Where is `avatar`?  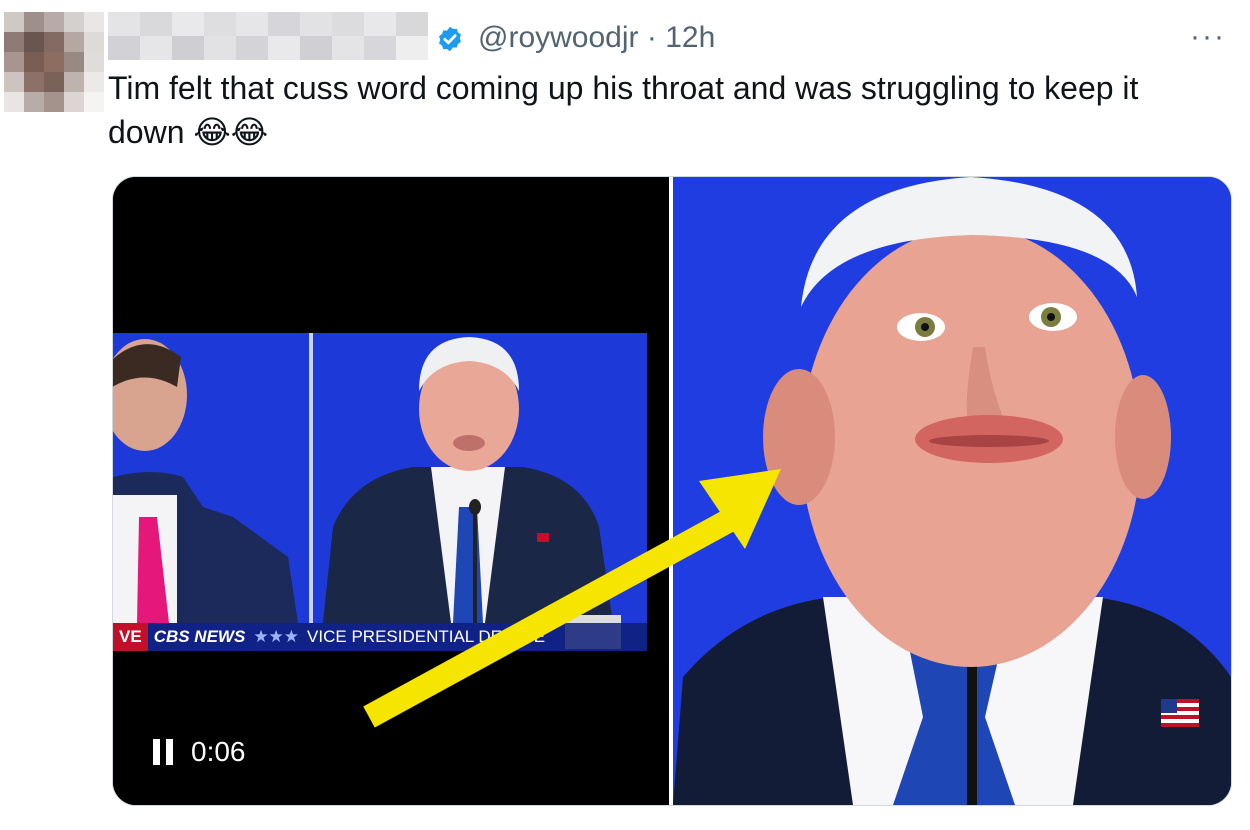
avatar is located at coordinates (54, 62).